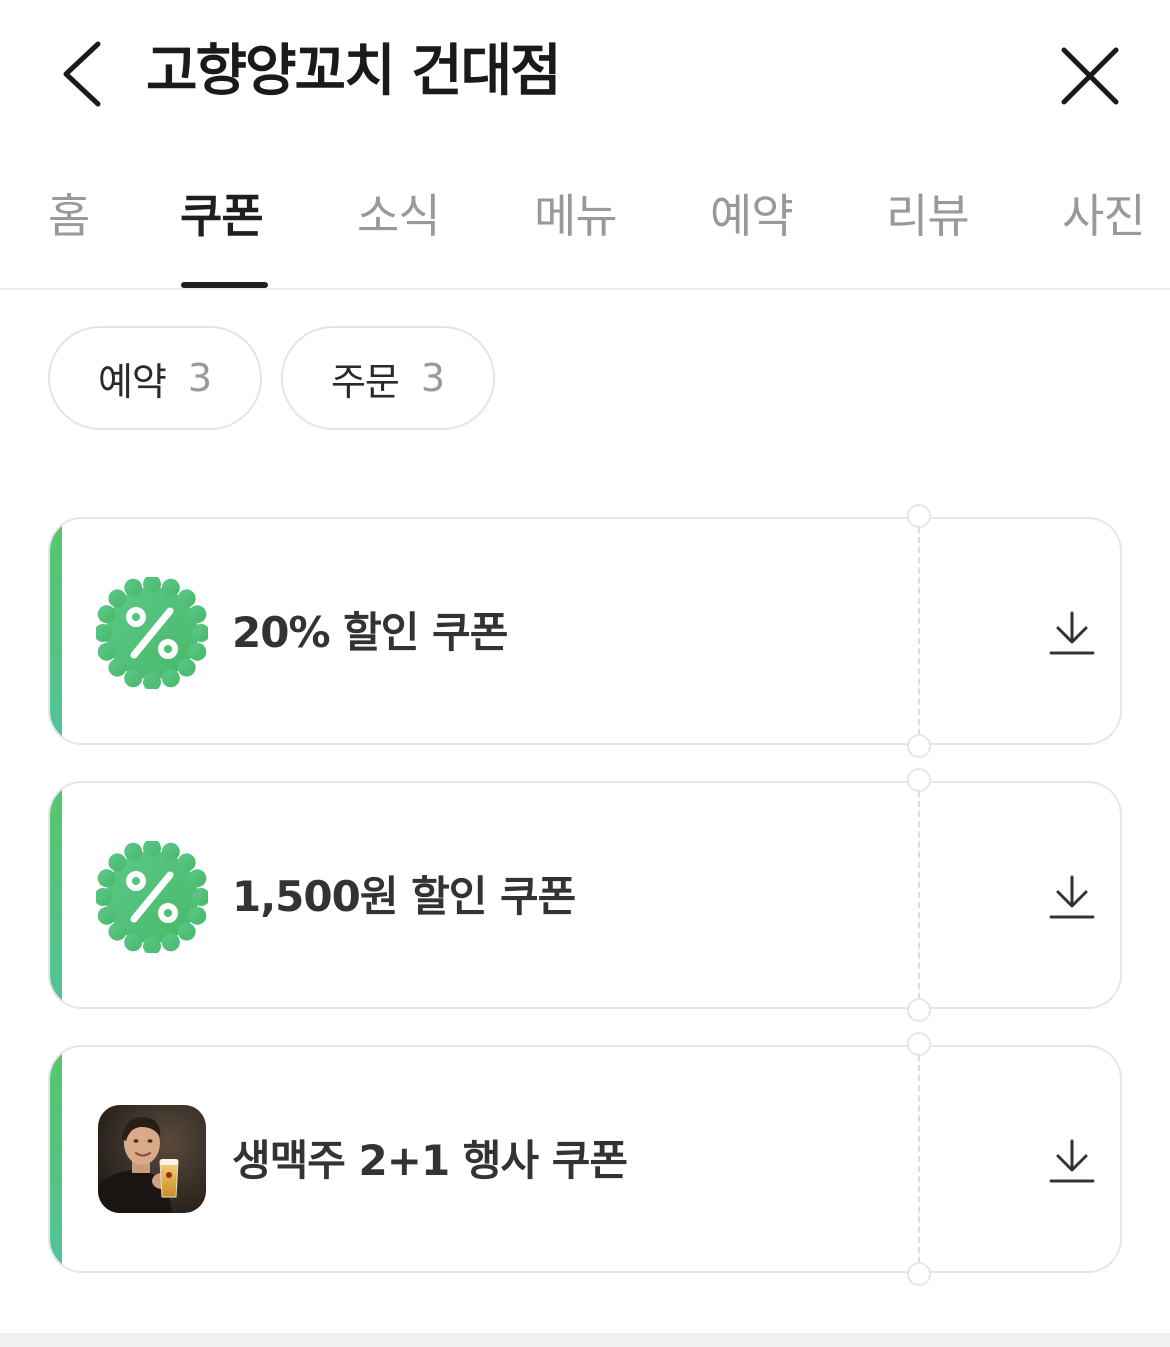  Describe the element at coordinates (152, 1159) in the screenshot. I see `beer-promo-thumbnail` at that location.